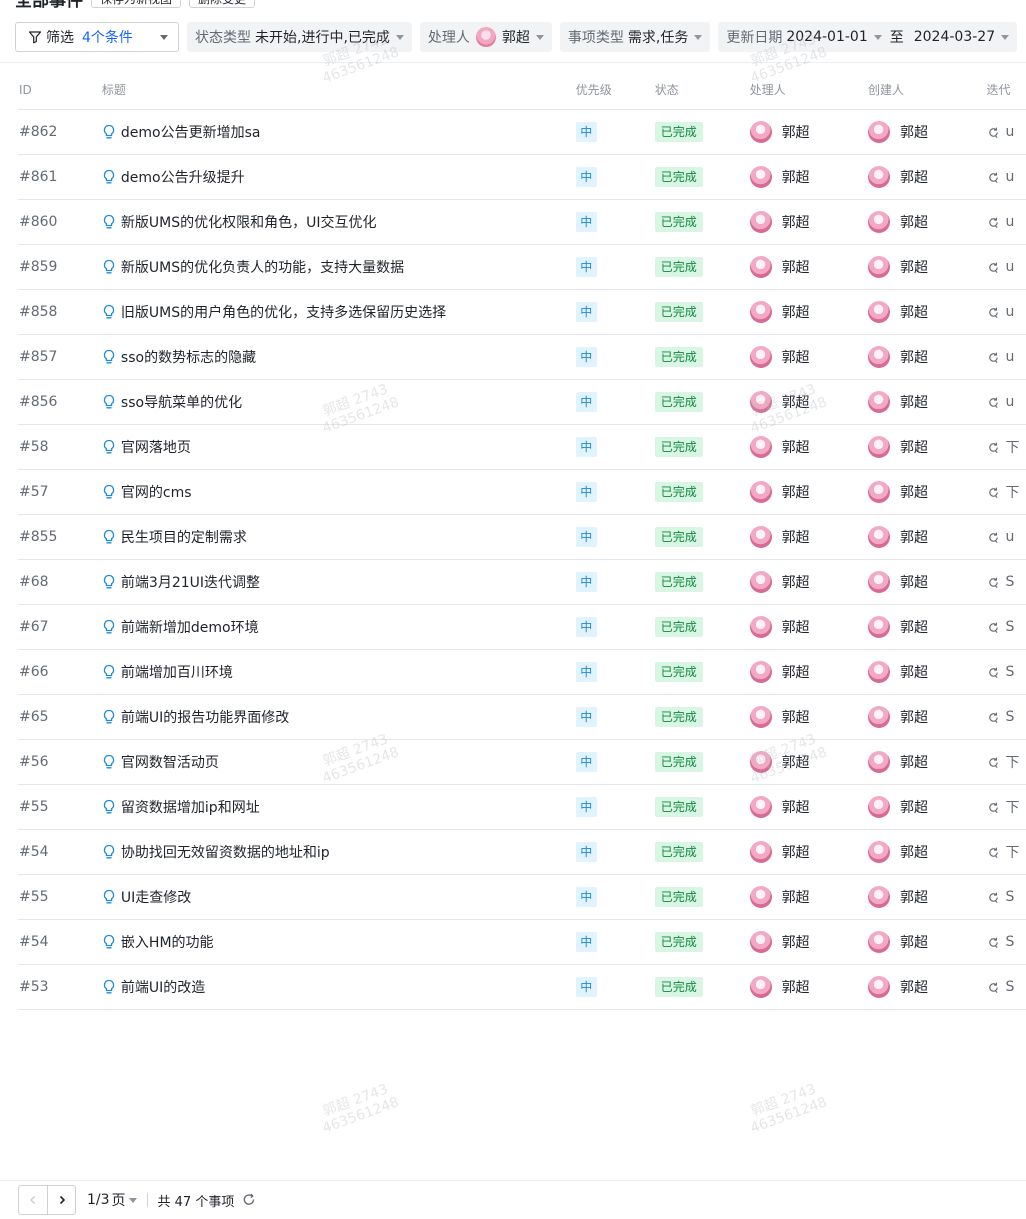 The height and width of the screenshot is (1219, 1026). I want to click on issue-title-link: 前端UI的报告功能界面修改, so click(339, 717).